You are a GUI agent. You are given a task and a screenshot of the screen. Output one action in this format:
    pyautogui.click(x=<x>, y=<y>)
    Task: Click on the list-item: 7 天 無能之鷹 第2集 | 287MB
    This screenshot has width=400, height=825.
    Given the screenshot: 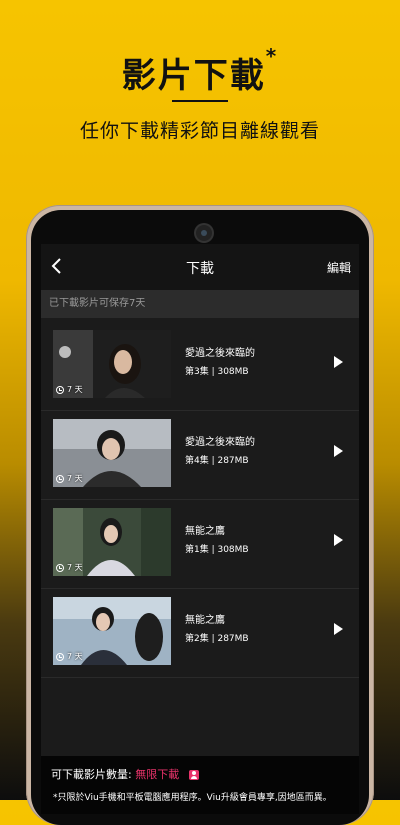 What is the action you would take?
    pyautogui.click(x=200, y=633)
    